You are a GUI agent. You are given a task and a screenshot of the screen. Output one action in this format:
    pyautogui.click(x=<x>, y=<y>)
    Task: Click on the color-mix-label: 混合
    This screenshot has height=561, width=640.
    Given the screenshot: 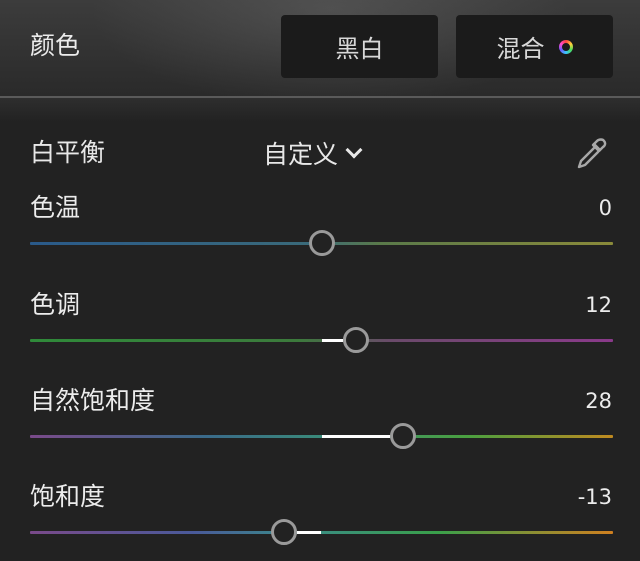 What is the action you would take?
    pyautogui.click(x=520, y=49)
    